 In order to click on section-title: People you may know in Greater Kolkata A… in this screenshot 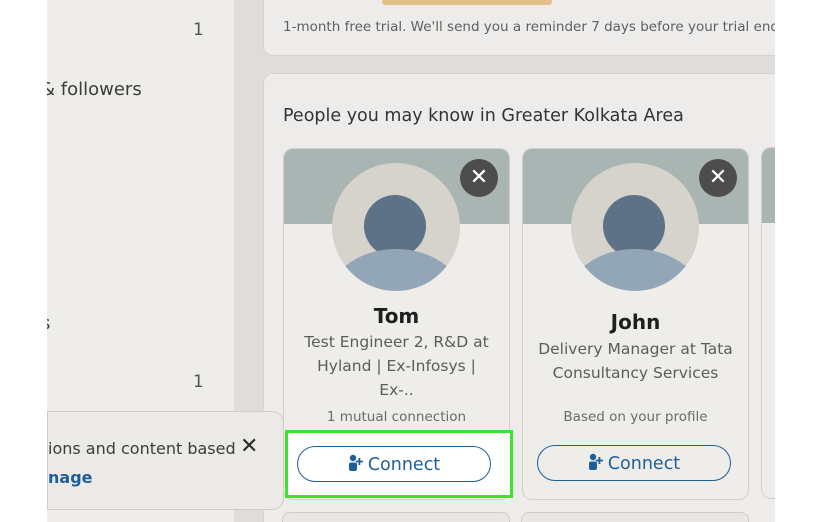, I will do `click(483, 116)`.